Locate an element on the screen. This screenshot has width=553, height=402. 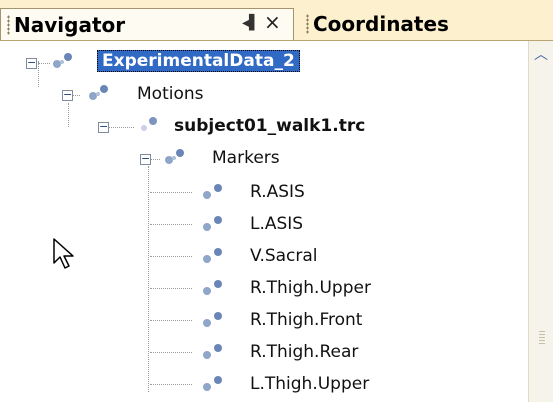
pin-icon: ◂▌ is located at coordinates (251, 23).